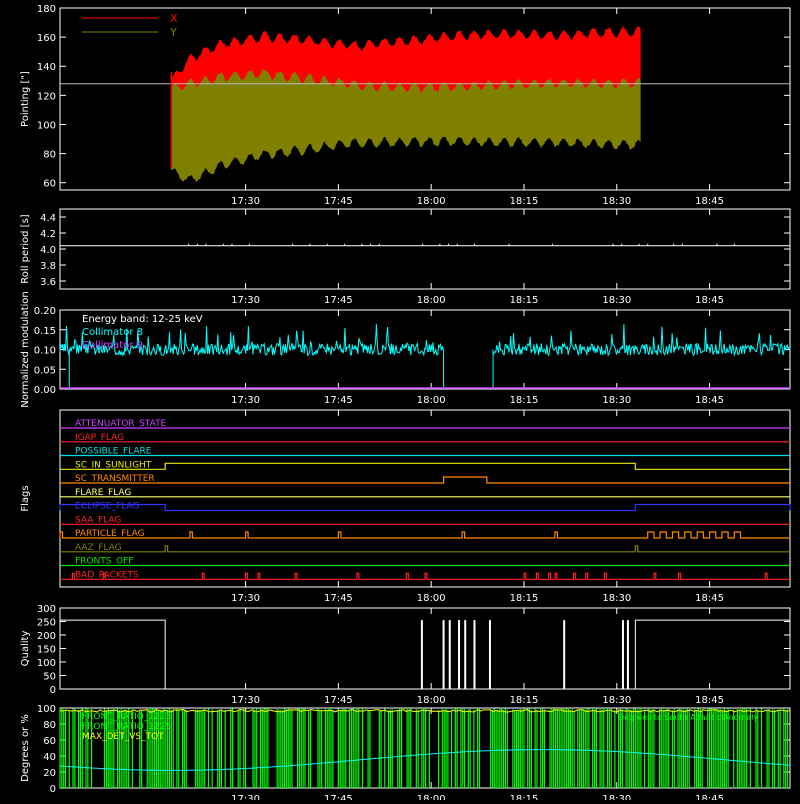  I want to click on modulation-panel-ytick-label: 0.05, so click(45, 370).